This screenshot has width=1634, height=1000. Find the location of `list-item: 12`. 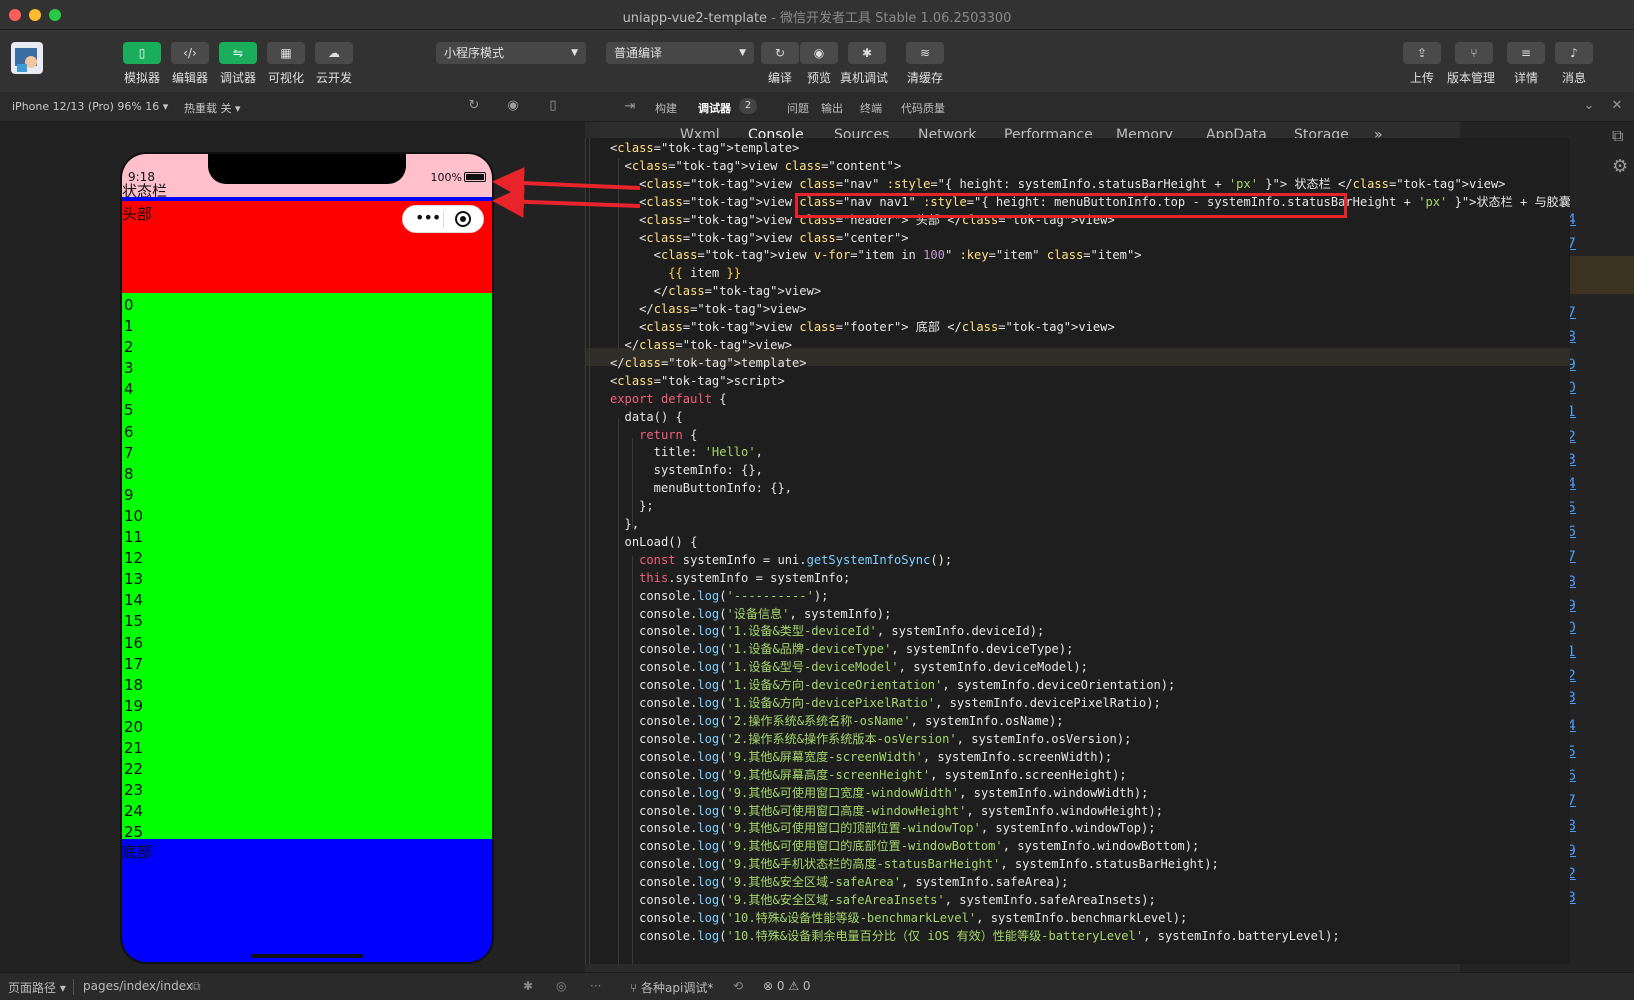

list-item: 12 is located at coordinates (134, 558).